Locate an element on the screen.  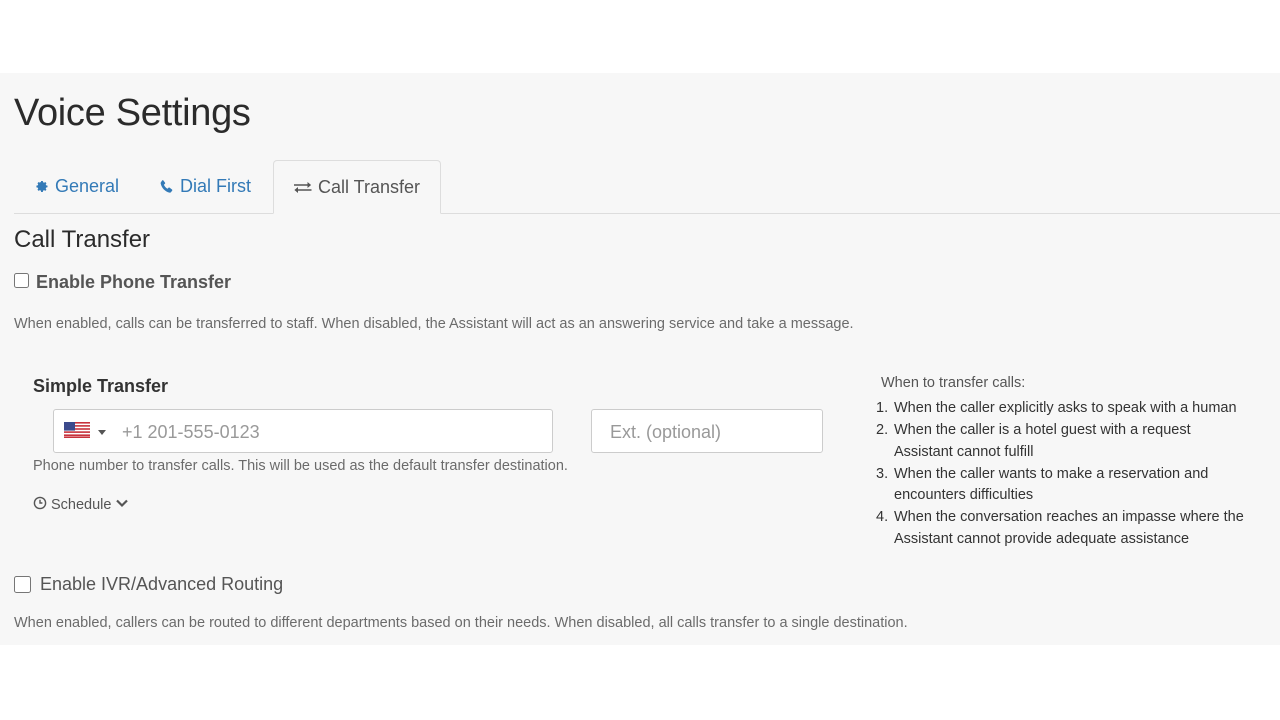
tab-dial-first: Dial First is located at coordinates (205, 186).